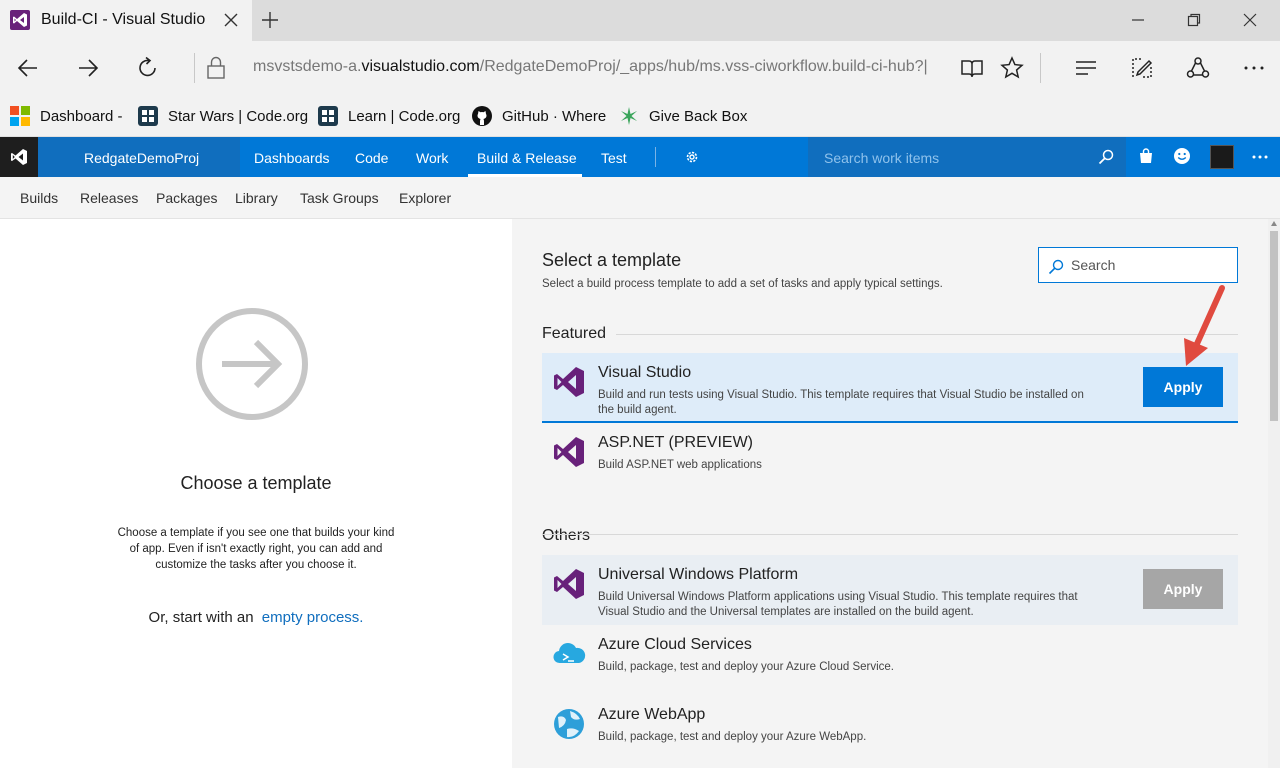 This screenshot has width=1280, height=768. Describe the element at coordinates (569, 724) in the screenshot. I see `globe-icon` at that location.